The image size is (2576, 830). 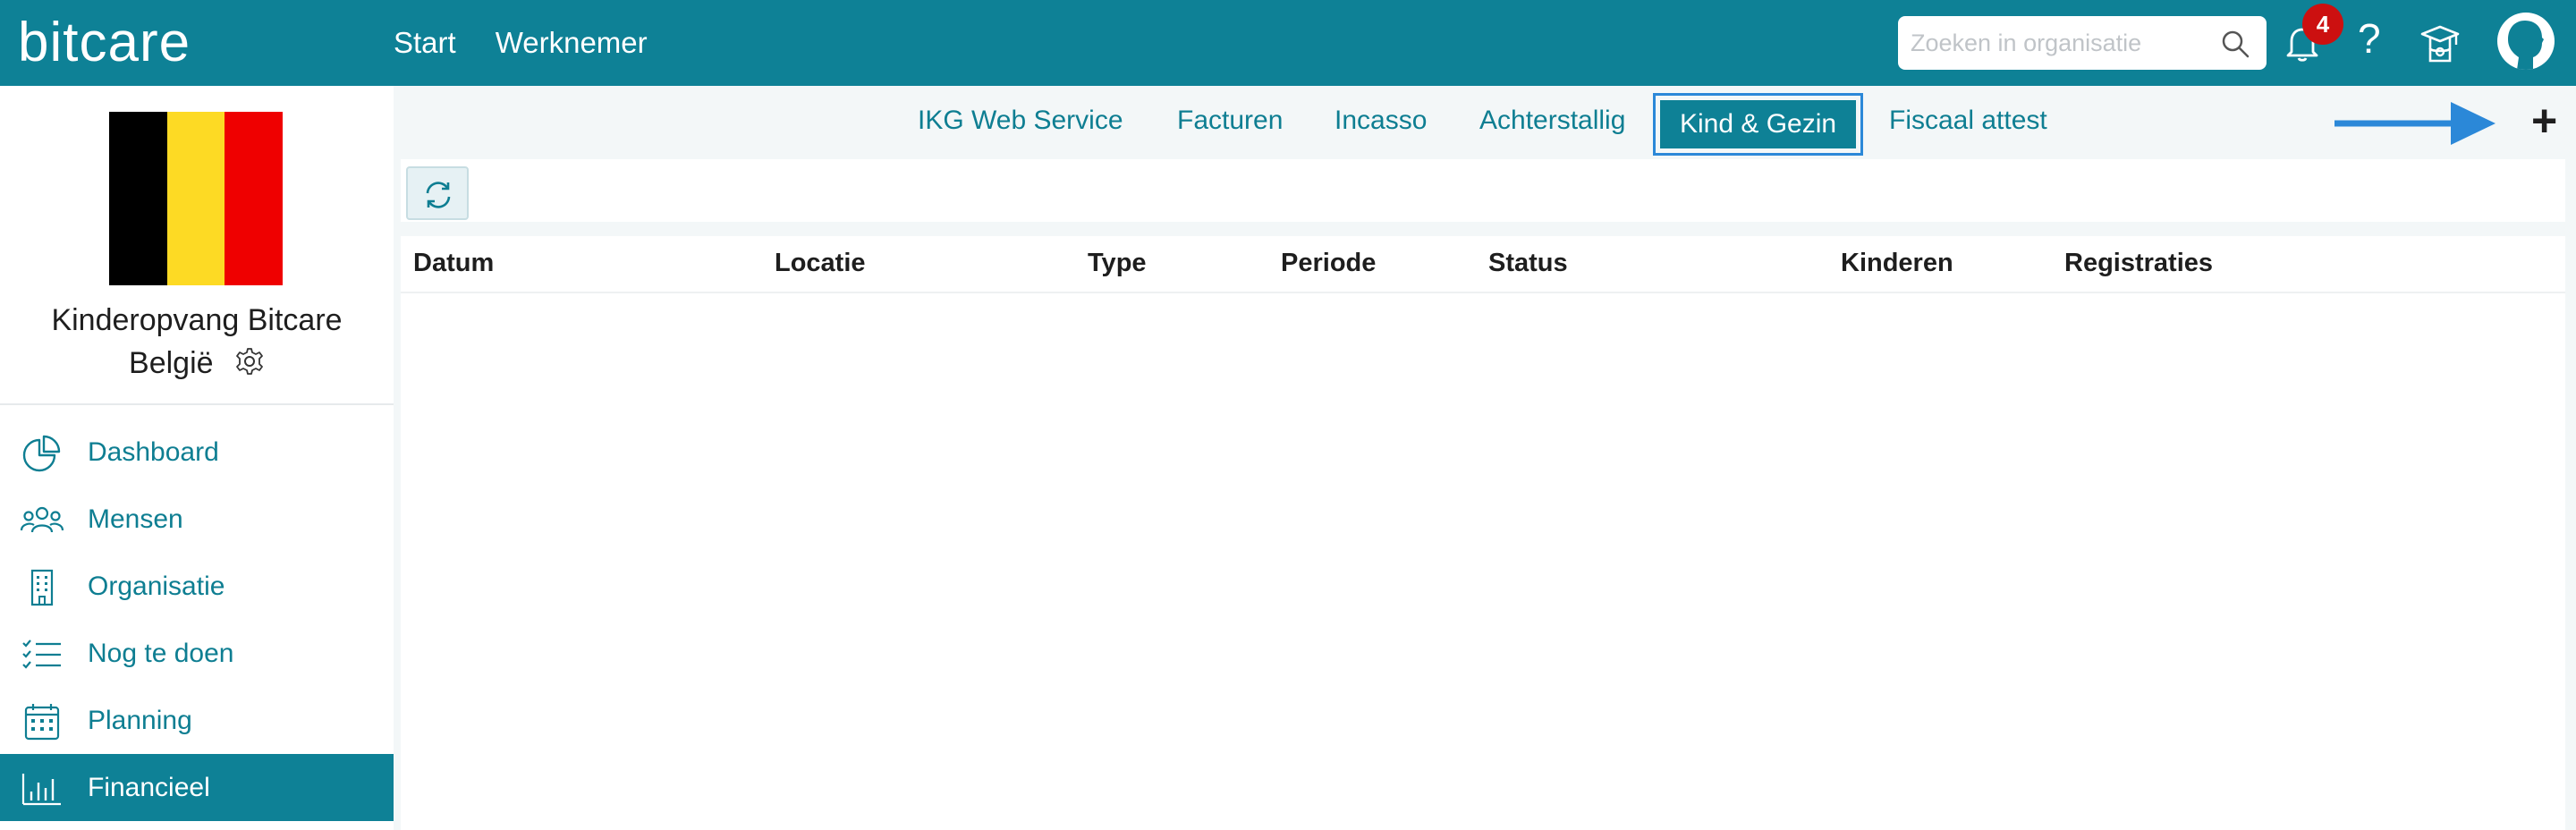 What do you see at coordinates (135, 519) in the screenshot?
I see `sidebar-item-label: Mensen` at bounding box center [135, 519].